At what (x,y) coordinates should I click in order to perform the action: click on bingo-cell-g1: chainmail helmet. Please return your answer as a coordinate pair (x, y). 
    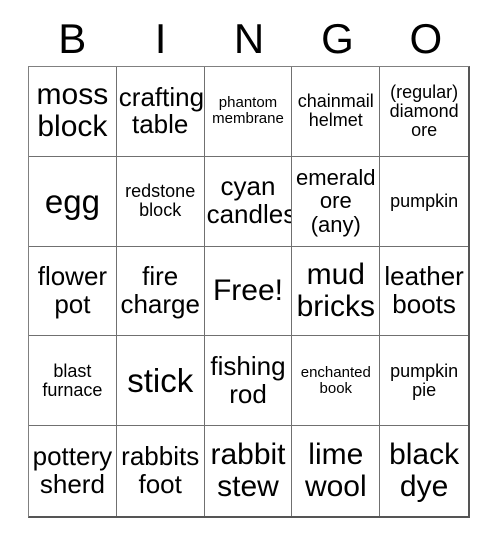
    Looking at the image, I should click on (336, 112).